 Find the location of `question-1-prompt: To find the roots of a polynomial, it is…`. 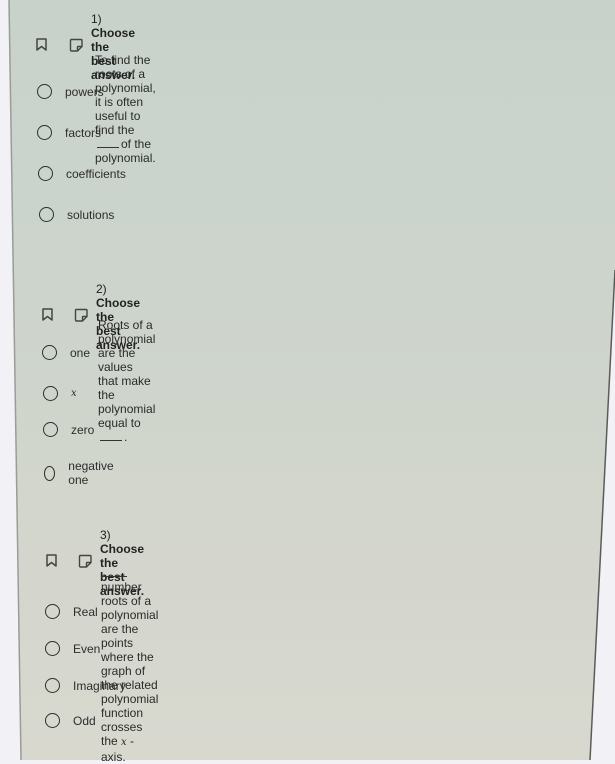

question-1-prompt: To find the roots of a polynomial, it is… is located at coordinates (125, 109).